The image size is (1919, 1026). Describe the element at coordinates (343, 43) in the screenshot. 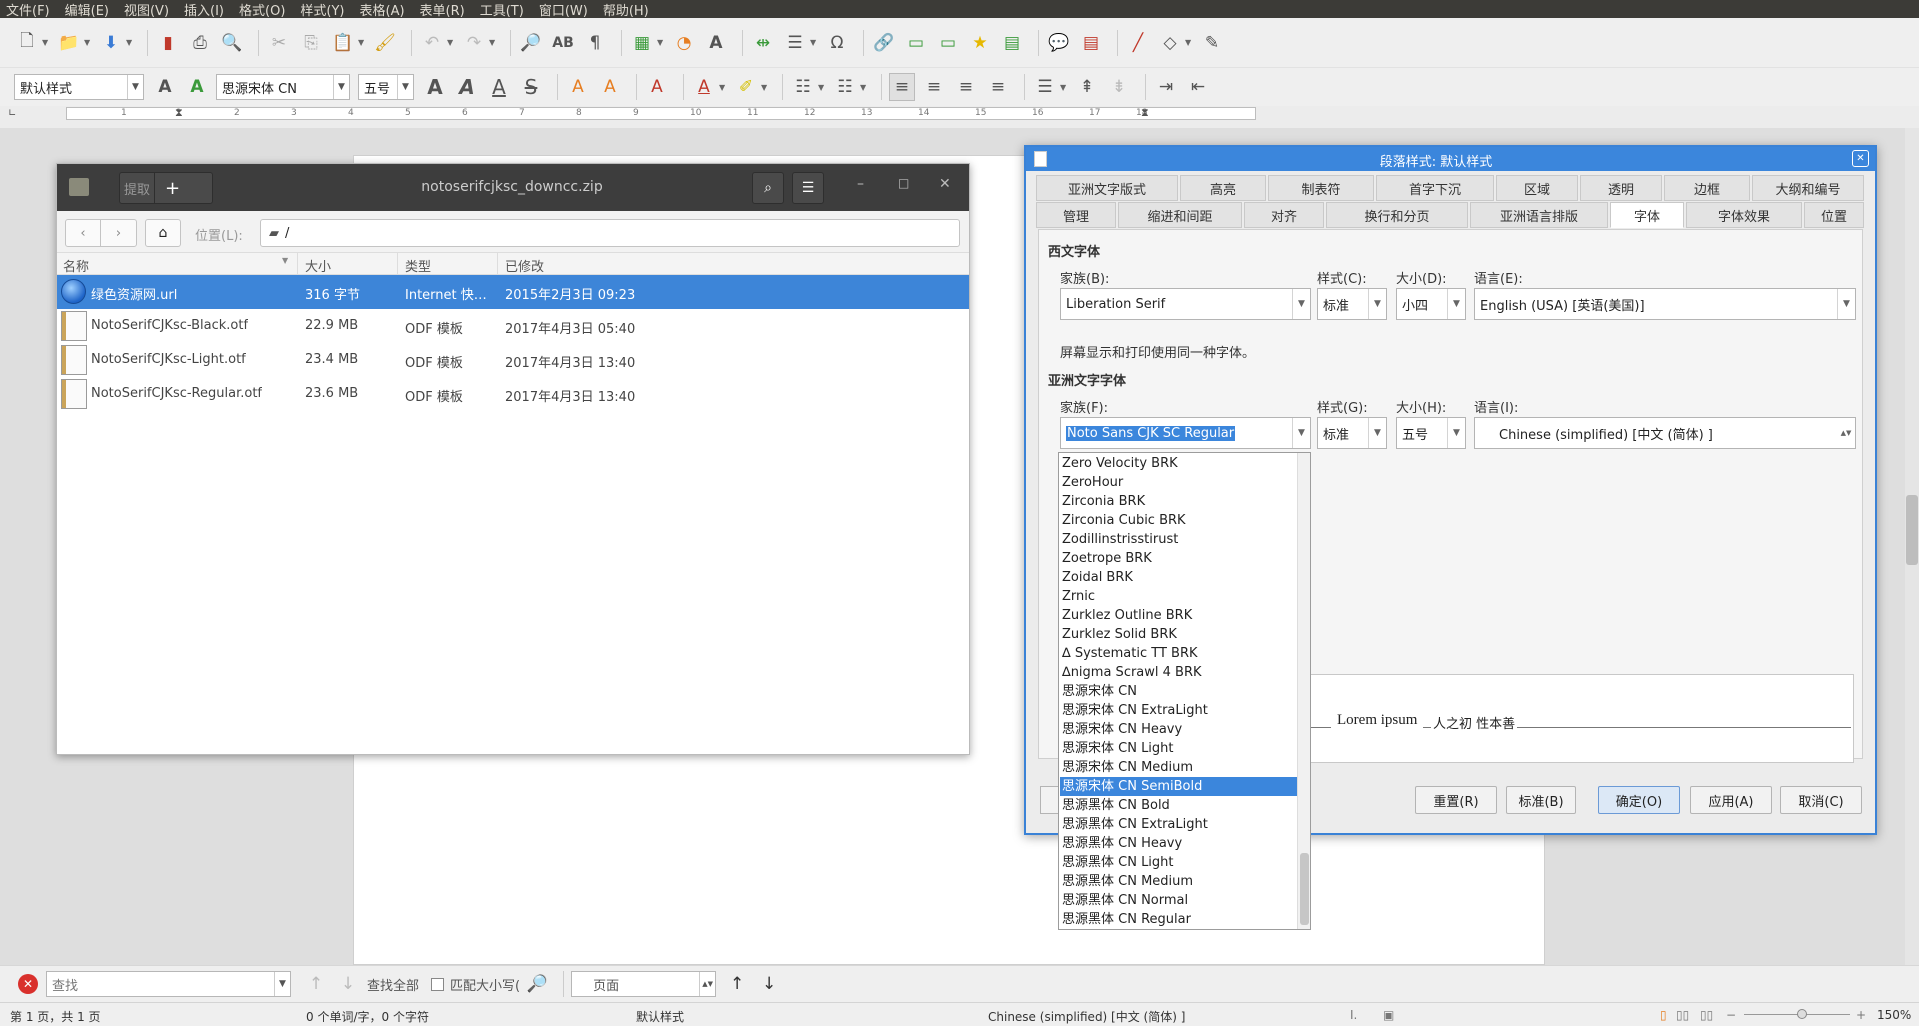

I see `paste-icon: 📋` at that location.